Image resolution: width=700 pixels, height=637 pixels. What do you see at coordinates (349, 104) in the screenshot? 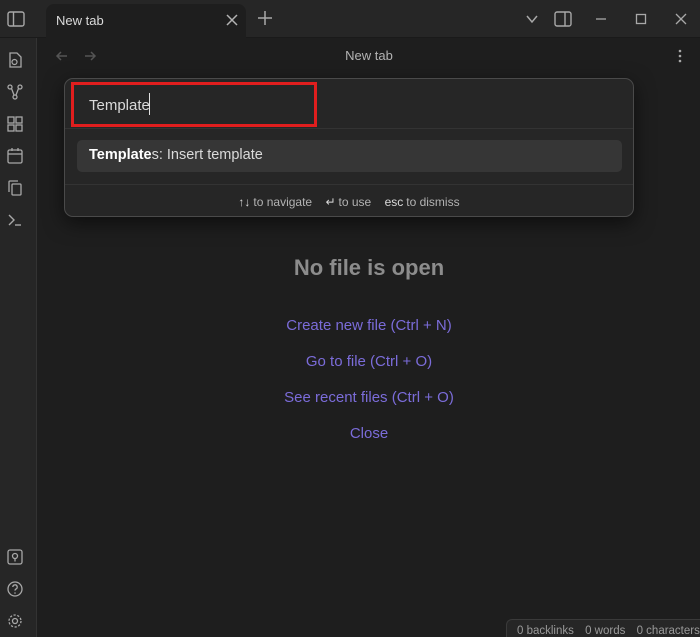
I see `prompt-input-container` at bounding box center [349, 104].